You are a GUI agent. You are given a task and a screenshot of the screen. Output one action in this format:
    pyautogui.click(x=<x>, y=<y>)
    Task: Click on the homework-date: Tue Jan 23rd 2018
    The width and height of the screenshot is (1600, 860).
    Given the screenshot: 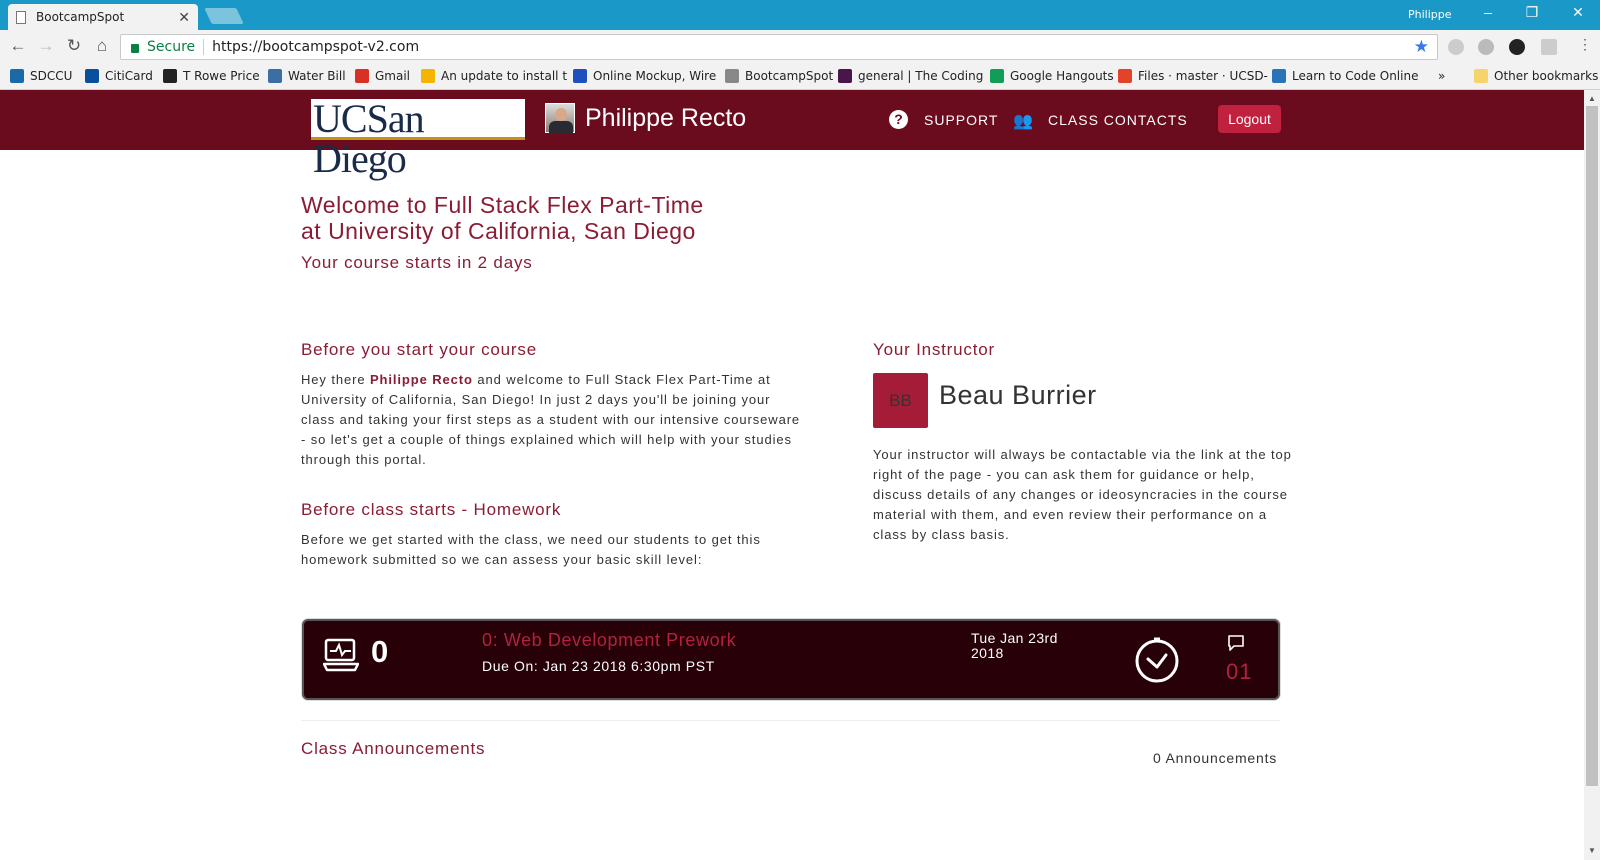 What is the action you would take?
    pyautogui.click(x=1014, y=646)
    